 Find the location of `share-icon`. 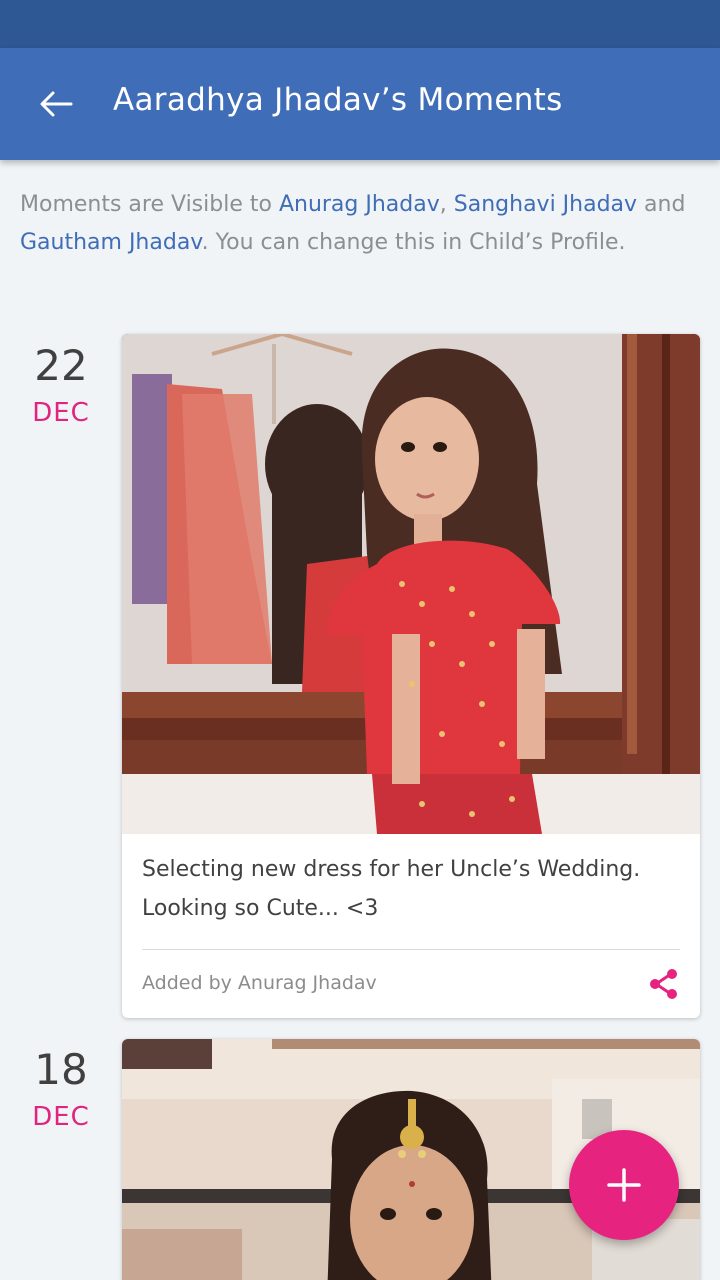

share-icon is located at coordinates (663, 984).